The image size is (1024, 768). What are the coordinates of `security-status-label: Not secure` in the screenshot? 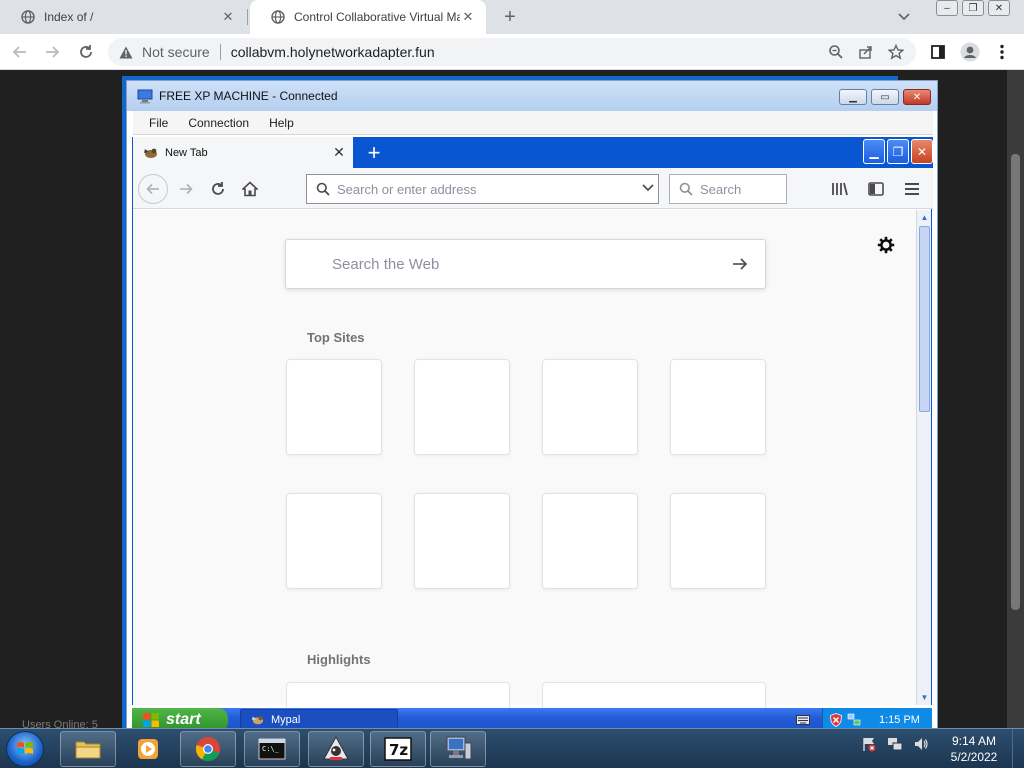 It's located at (176, 52).